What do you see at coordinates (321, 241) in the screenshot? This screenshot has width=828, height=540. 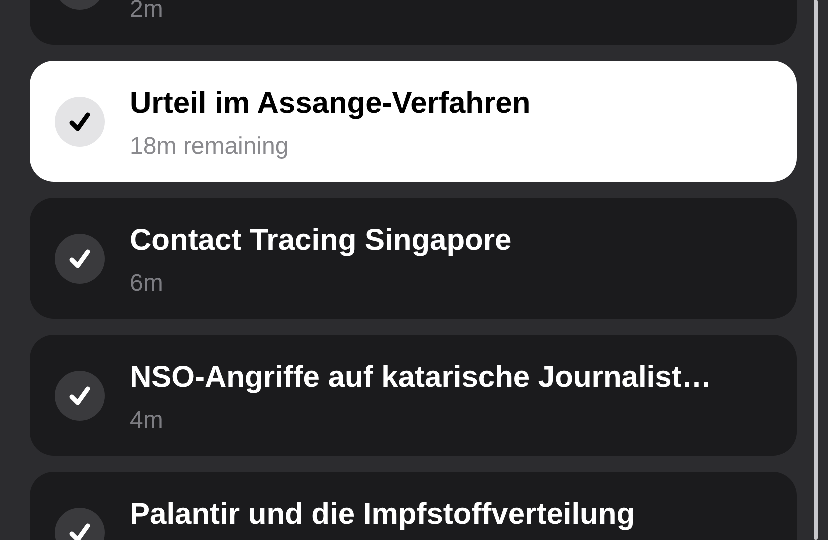 I see `episode-title: Contact Tracing Singapore` at bounding box center [321, 241].